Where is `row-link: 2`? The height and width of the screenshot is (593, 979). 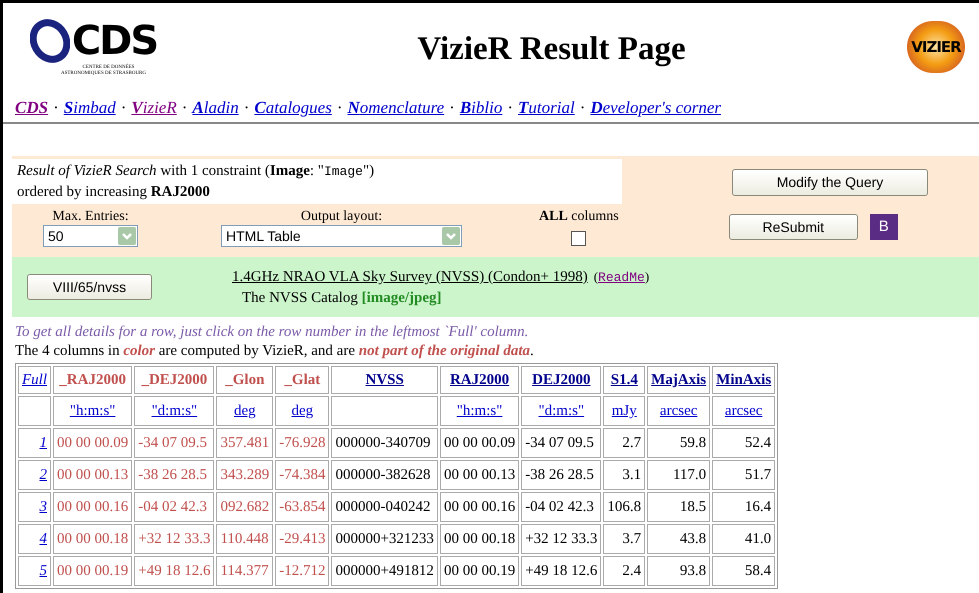
row-link: 2 is located at coordinates (43, 474).